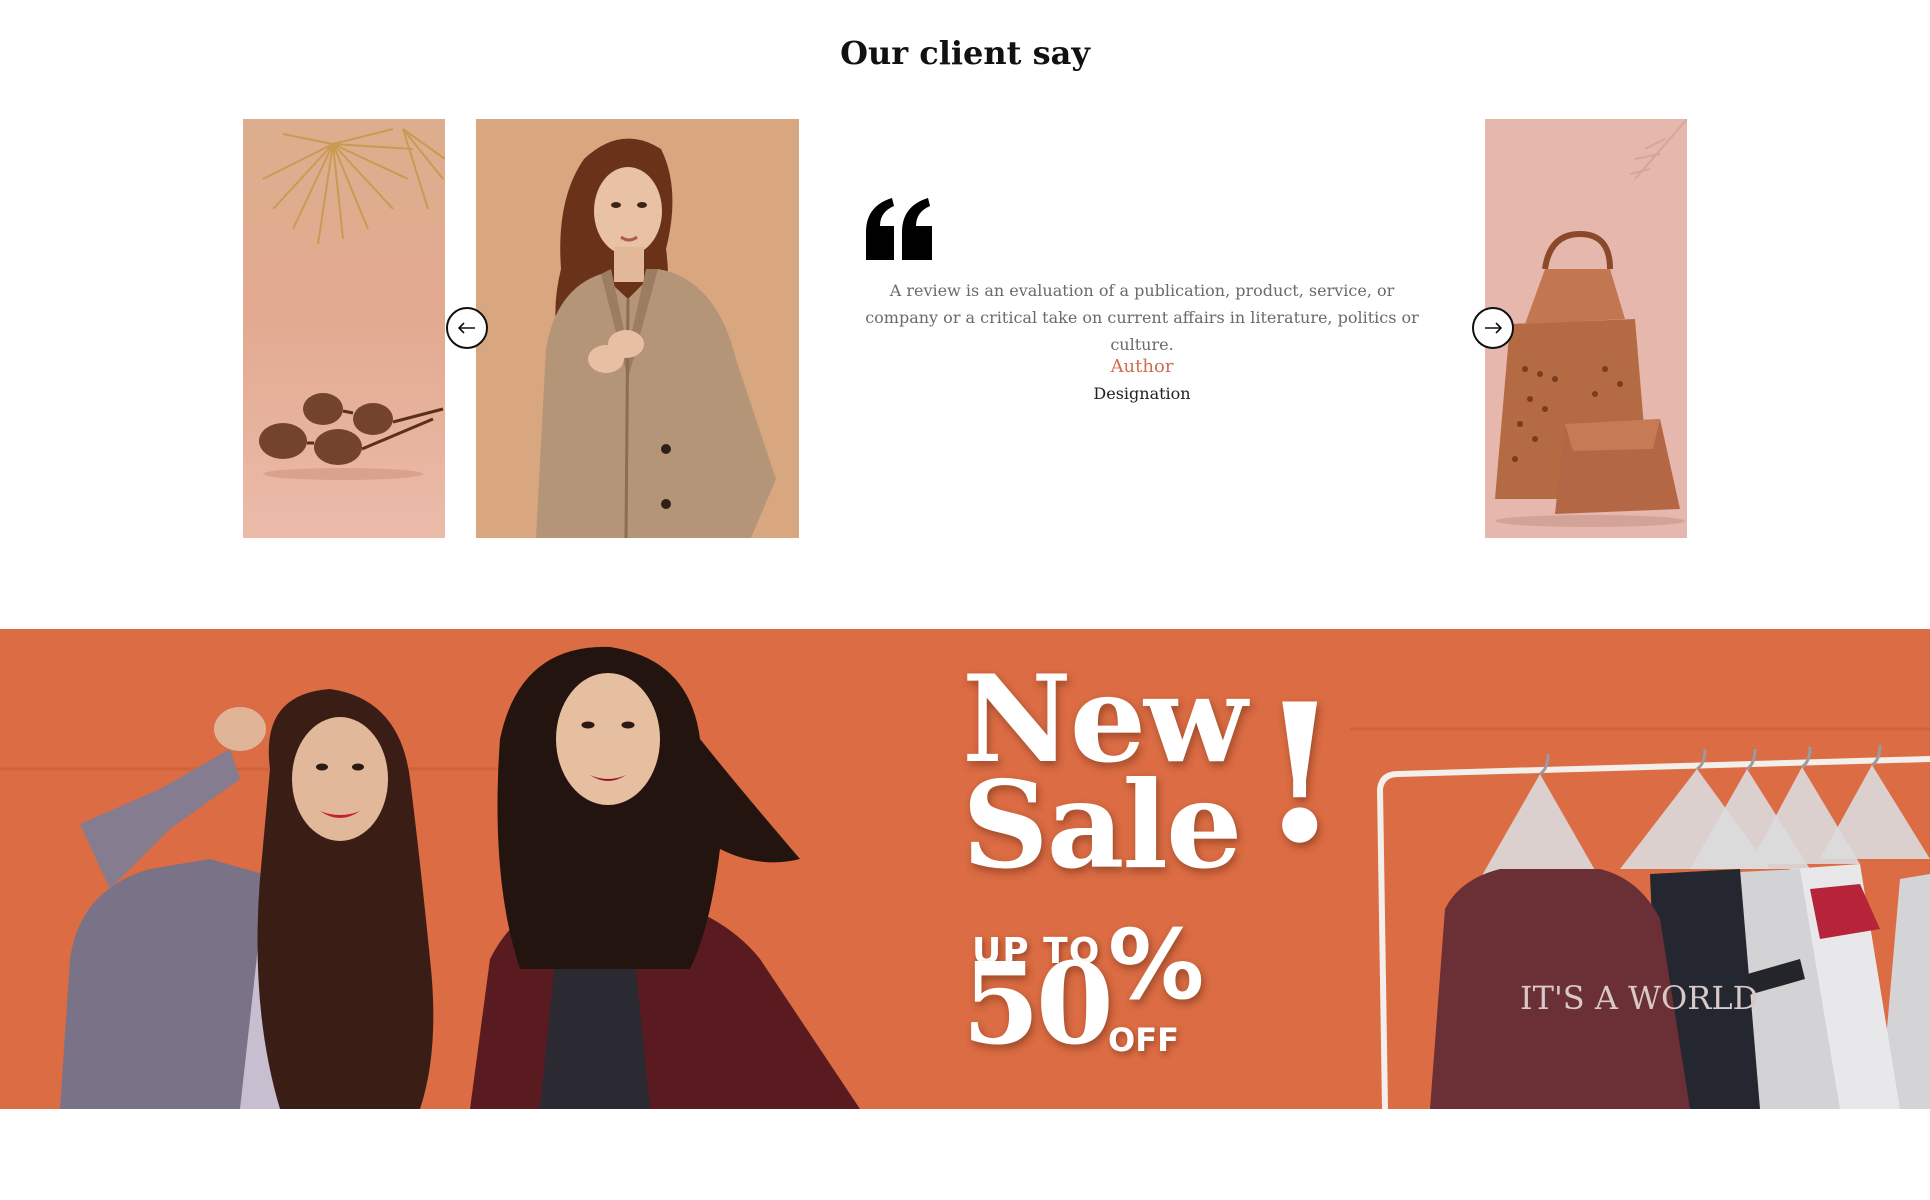 The image size is (1930, 1200). I want to click on author-designation: Designation, so click(1142, 393).